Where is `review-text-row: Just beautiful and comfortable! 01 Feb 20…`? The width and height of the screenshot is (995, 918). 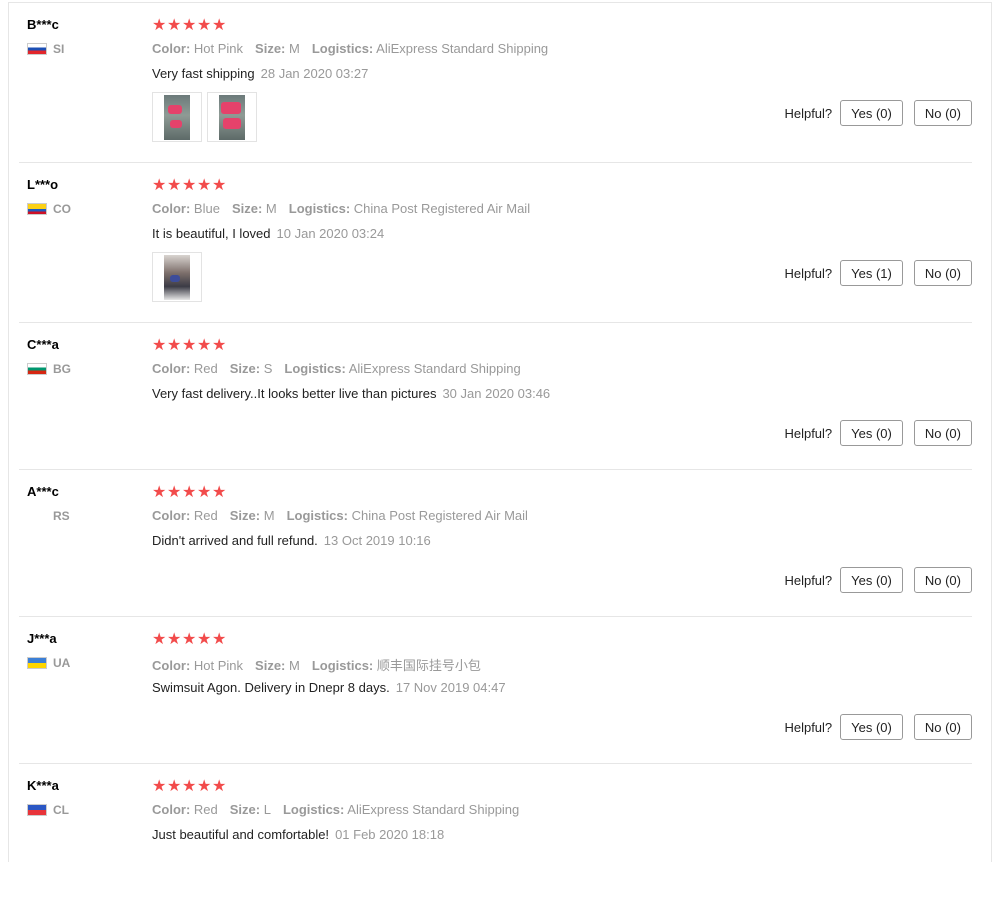
review-text-row: Just beautiful and comfortable! 01 Feb 20… is located at coordinates (298, 834).